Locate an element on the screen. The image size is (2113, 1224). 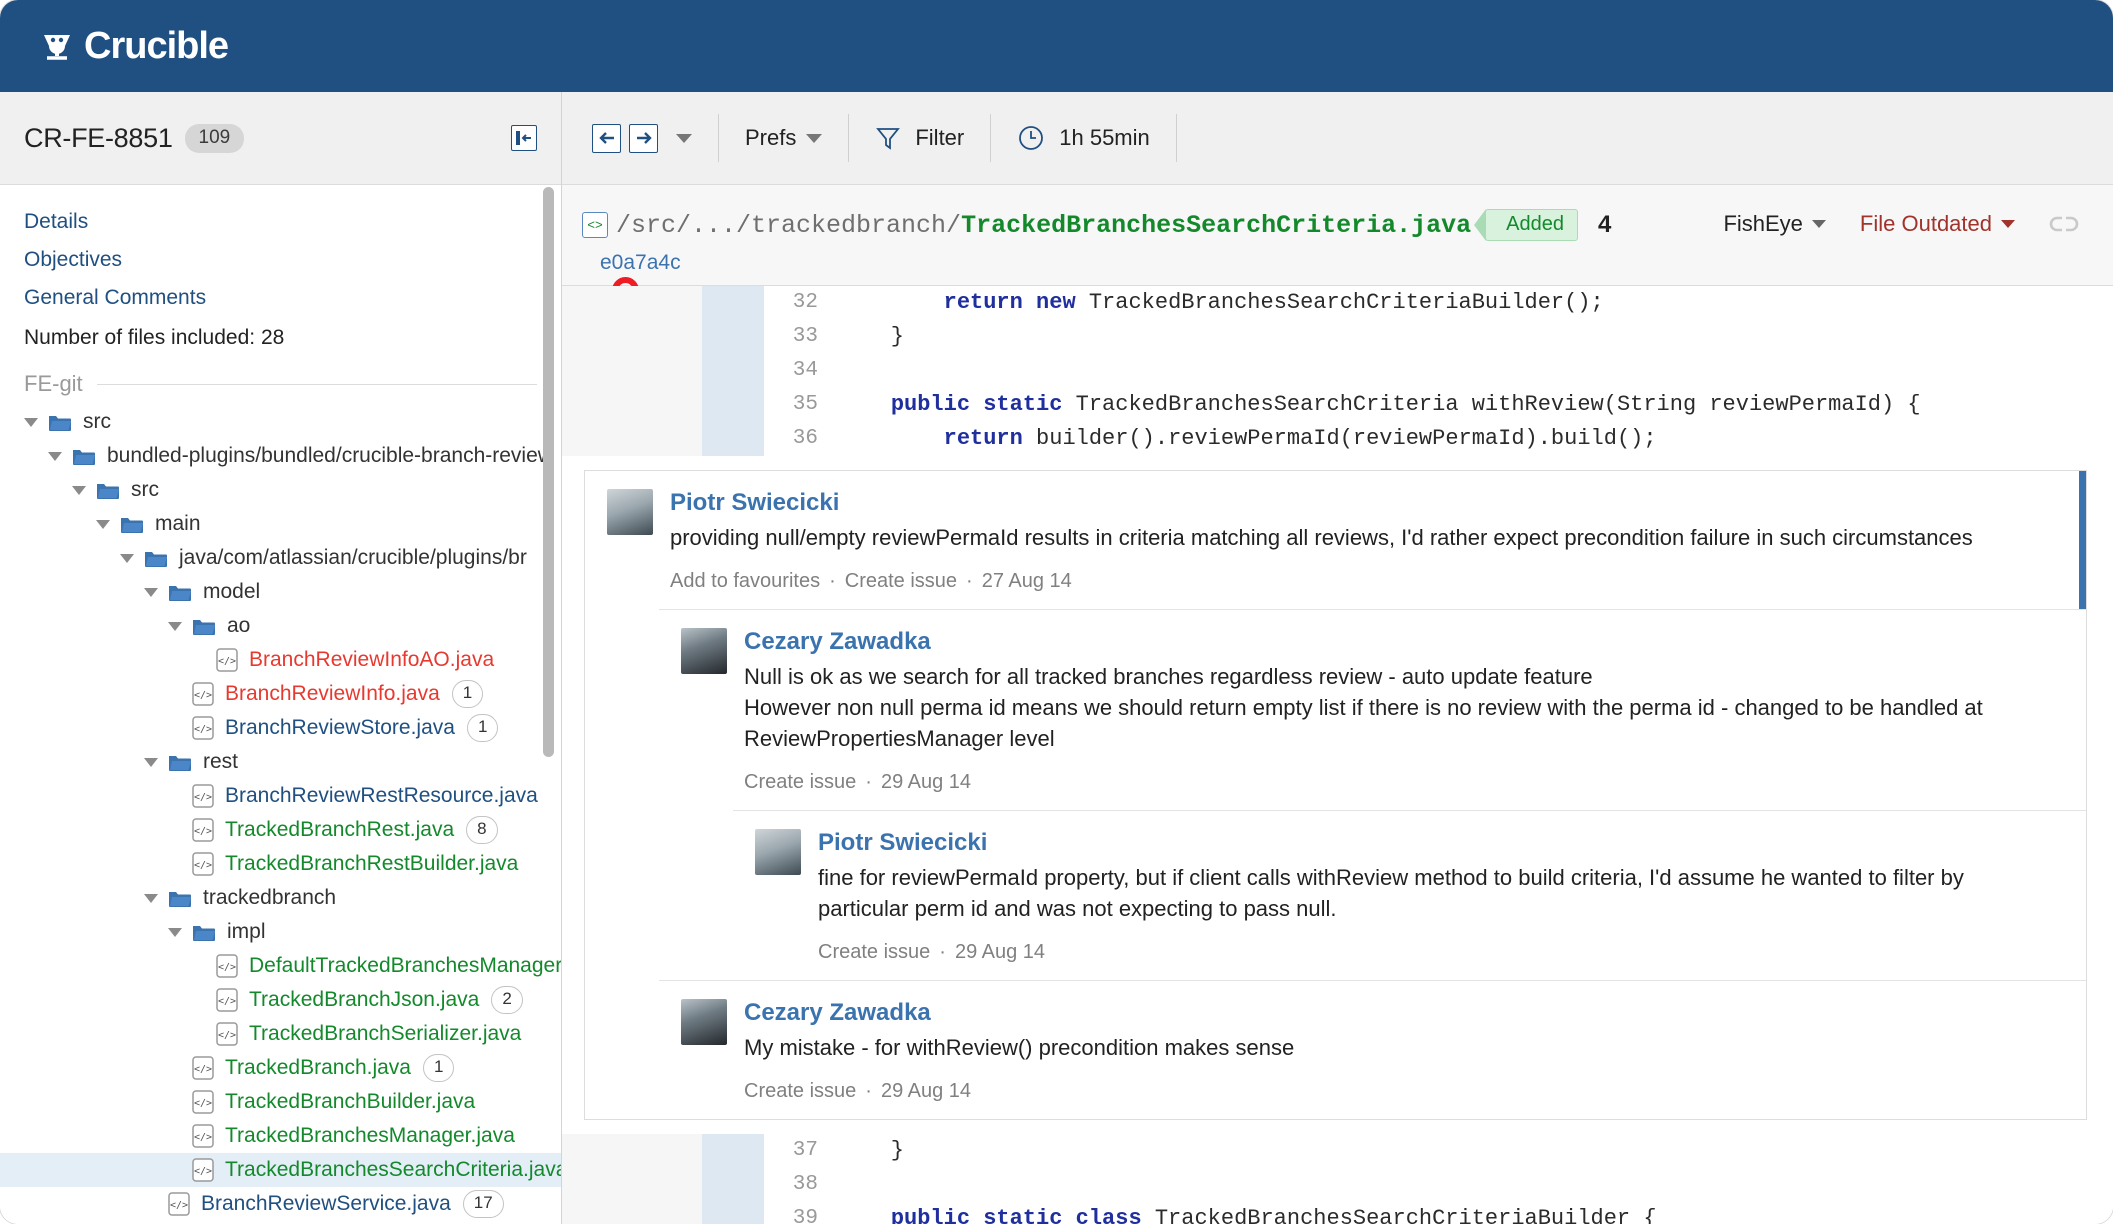
sidebar-link-general-comments: General Comments is located at coordinates (280, 298).